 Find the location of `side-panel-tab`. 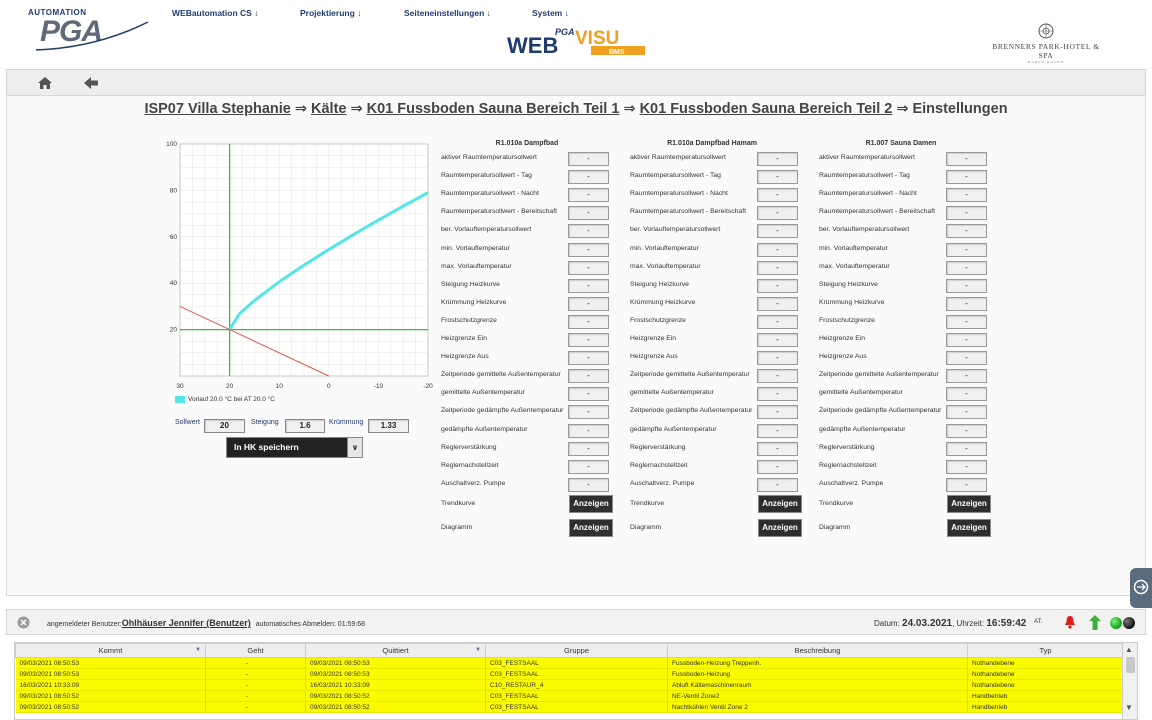

side-panel-tab is located at coordinates (1141, 588).